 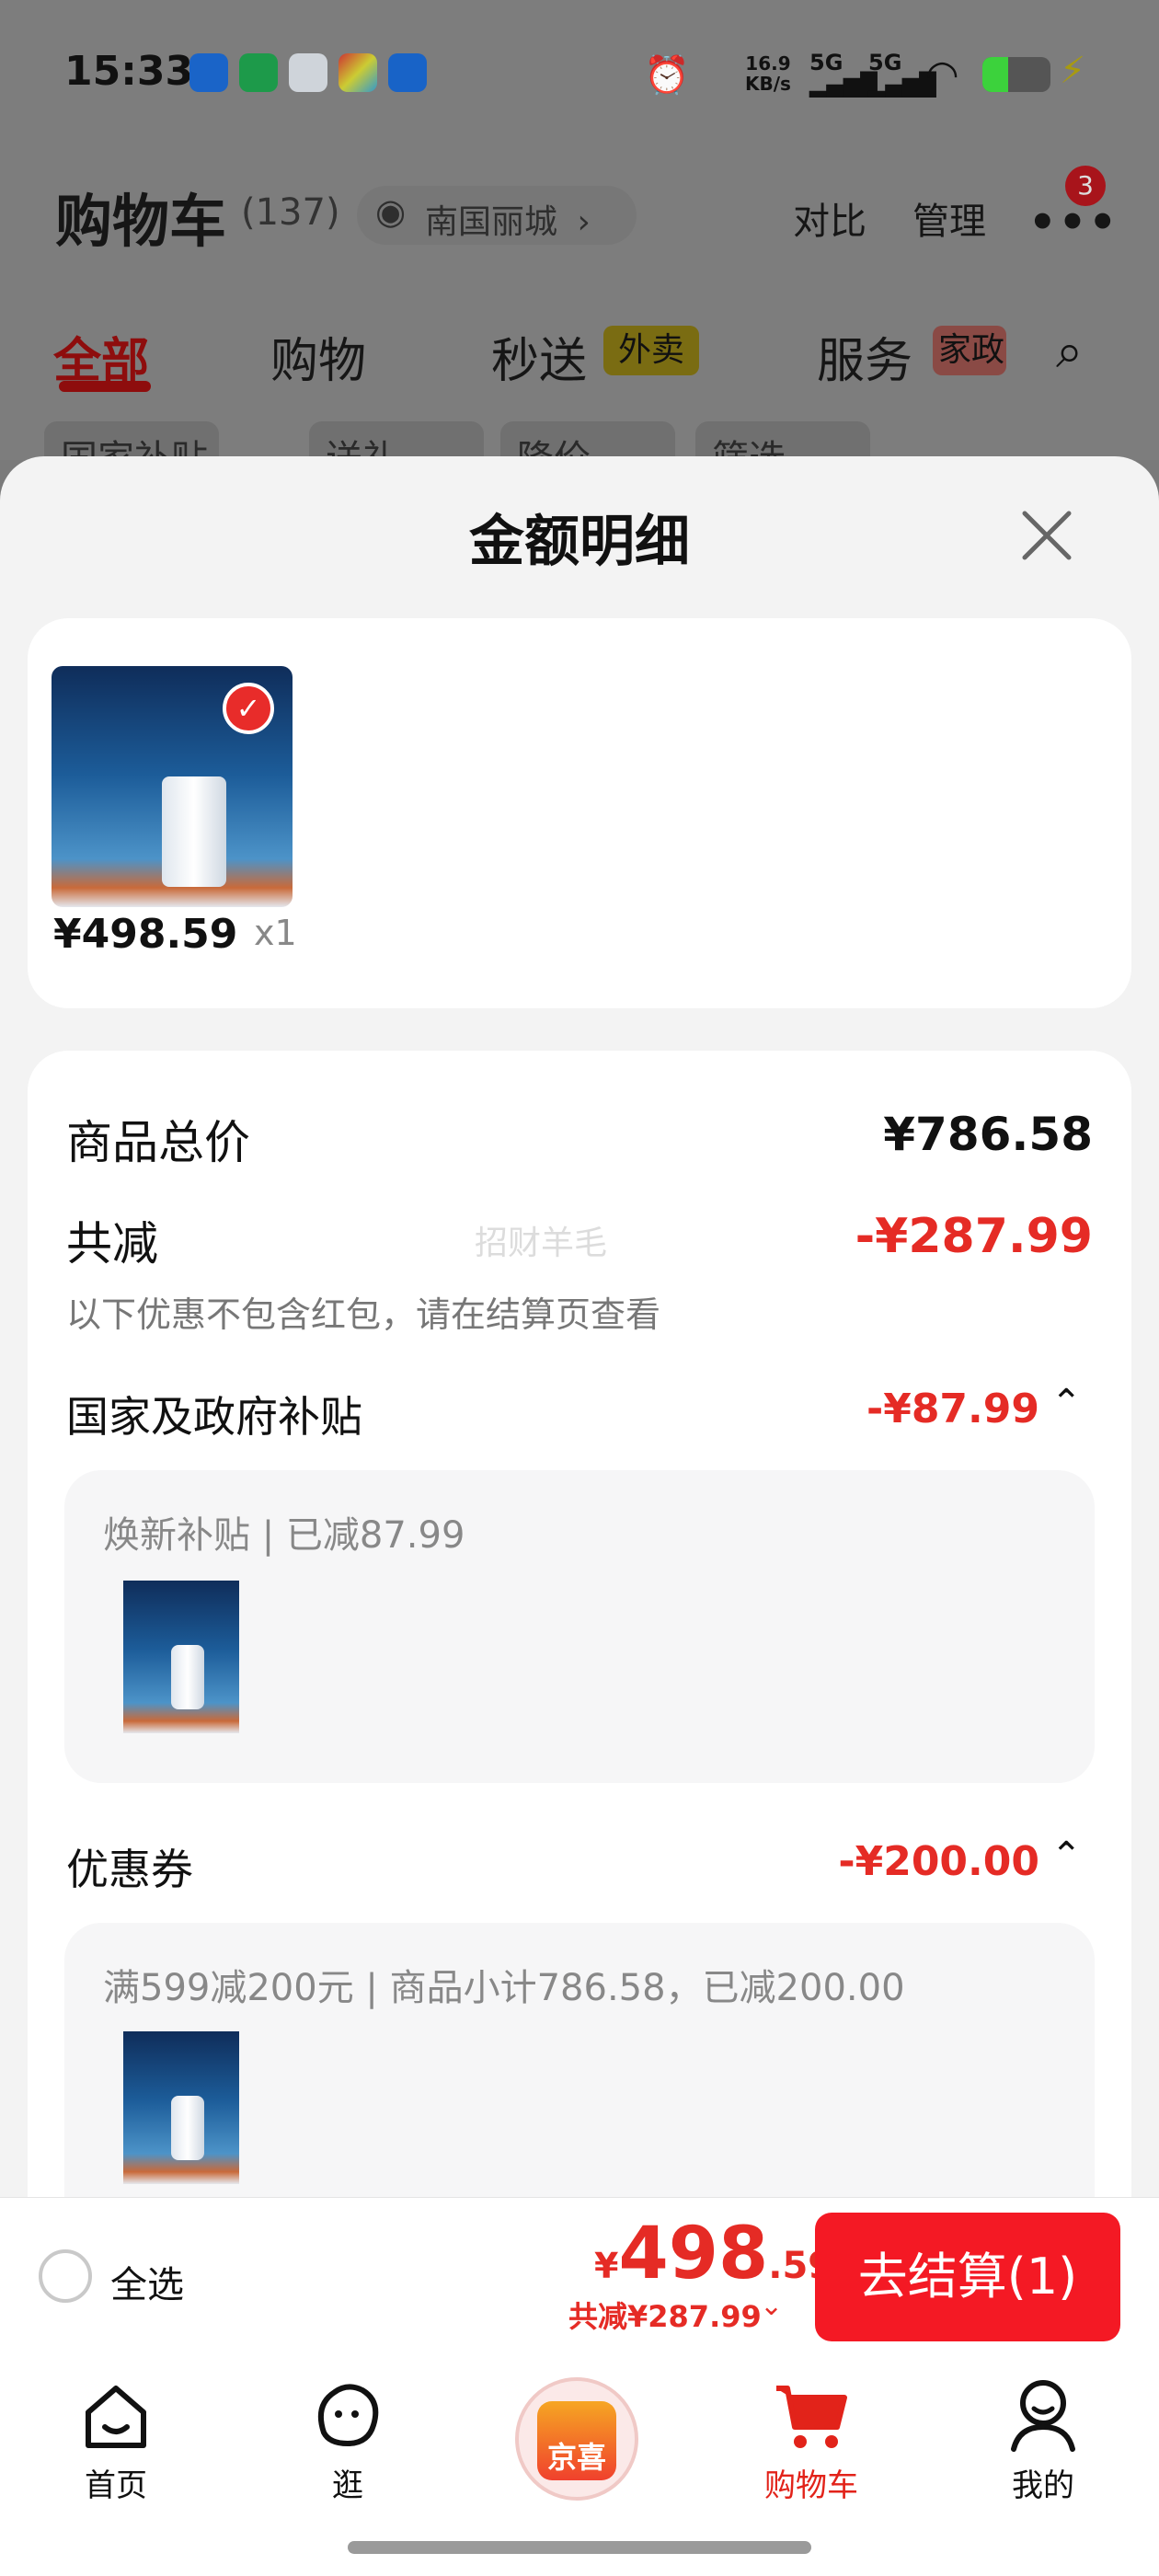 I want to click on net-speed-value: 16.9, so click(x=768, y=63).